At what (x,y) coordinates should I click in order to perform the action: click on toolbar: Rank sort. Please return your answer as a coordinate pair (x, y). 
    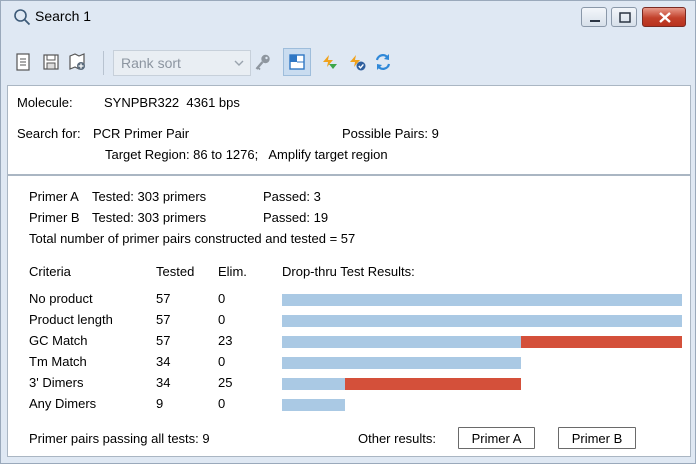
    Looking at the image, I should click on (349, 63).